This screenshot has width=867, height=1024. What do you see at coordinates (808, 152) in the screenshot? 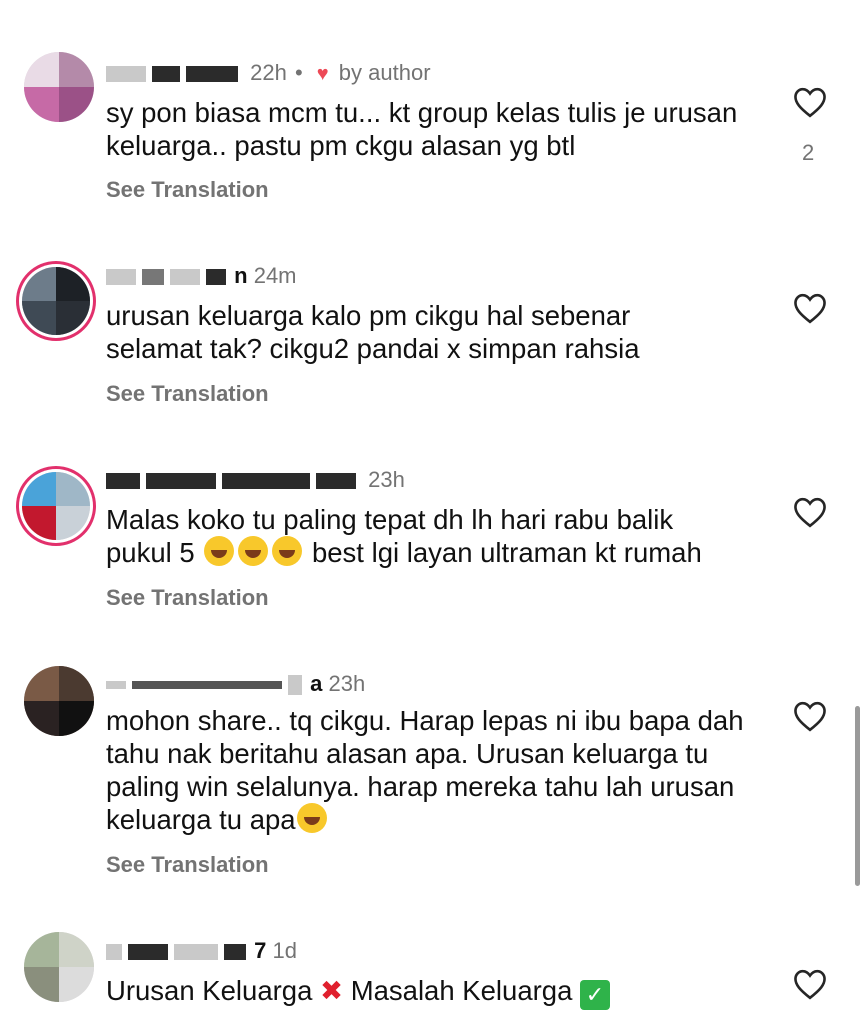
I see `like-count: 2` at bounding box center [808, 152].